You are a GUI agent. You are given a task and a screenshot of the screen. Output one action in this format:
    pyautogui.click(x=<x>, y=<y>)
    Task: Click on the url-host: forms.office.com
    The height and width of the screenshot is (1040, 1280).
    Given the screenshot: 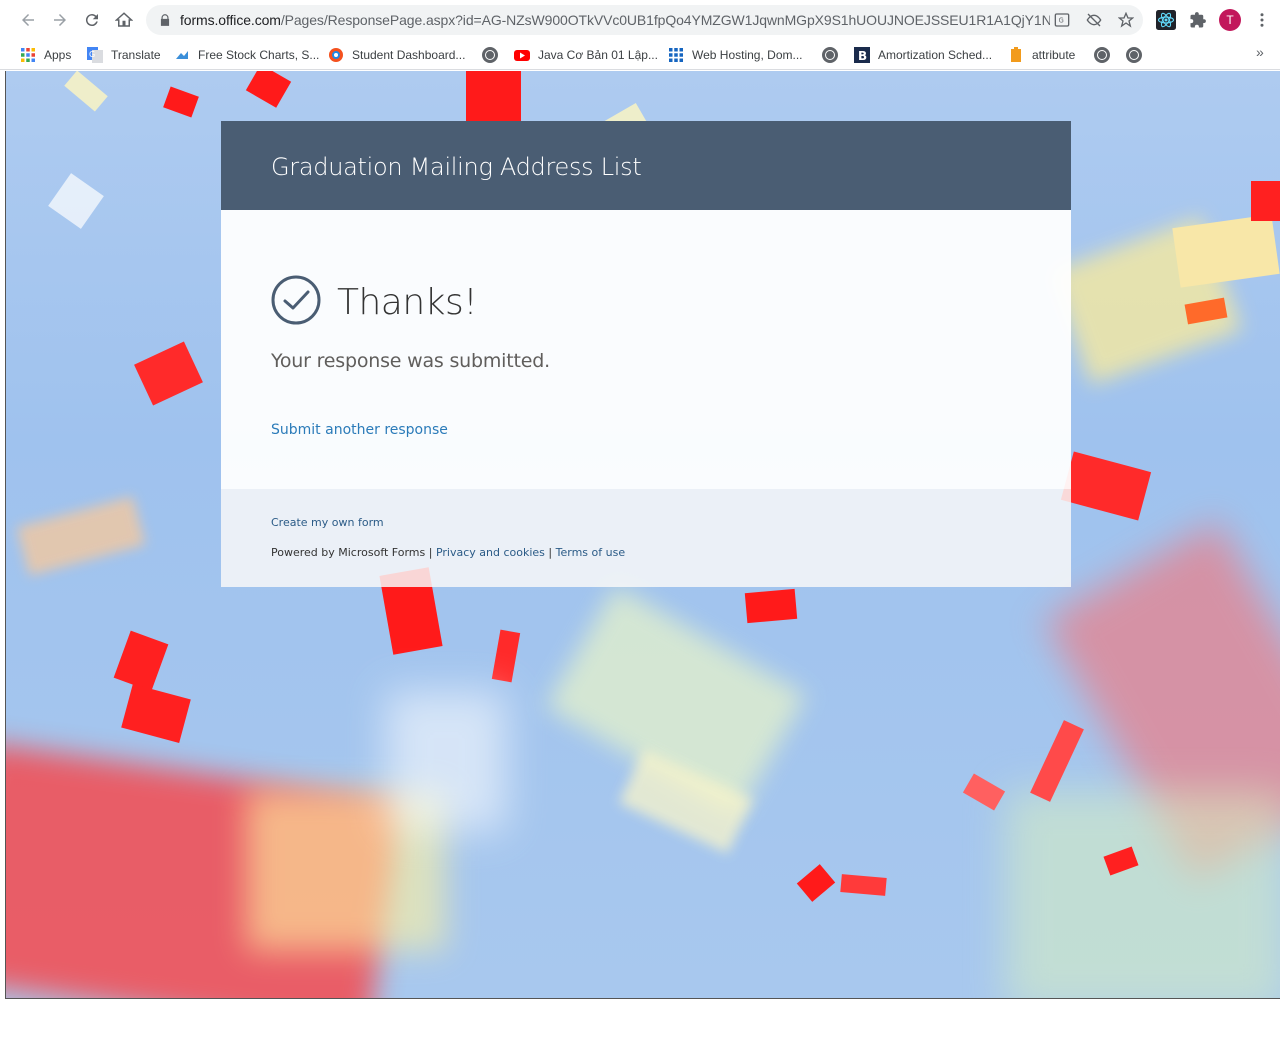 What is the action you would take?
    pyautogui.click(x=230, y=20)
    